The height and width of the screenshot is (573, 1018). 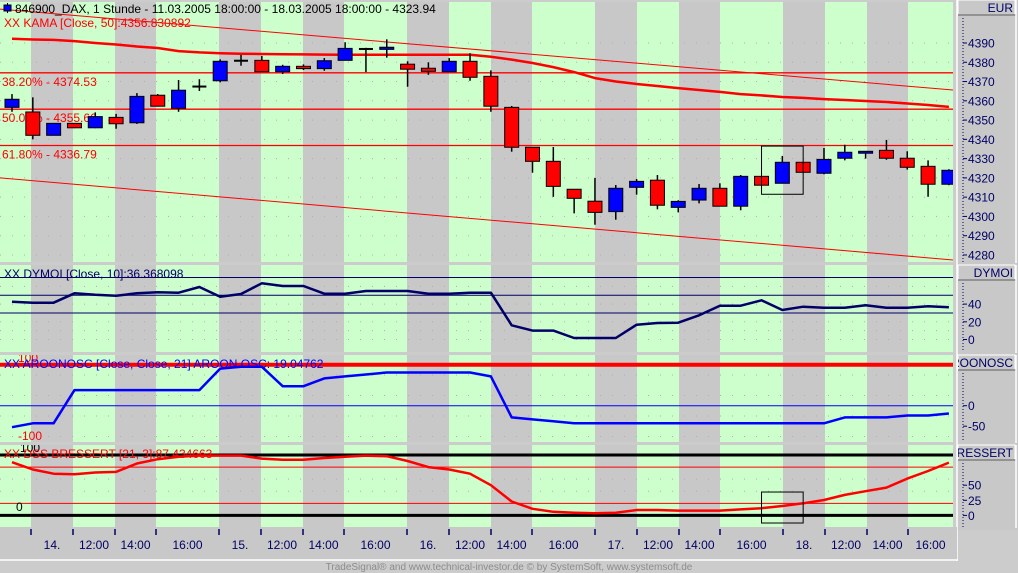 I want to click on dymoi-indicator-label: XX DYMOI [Close, 10]:36.368098, so click(x=94, y=274).